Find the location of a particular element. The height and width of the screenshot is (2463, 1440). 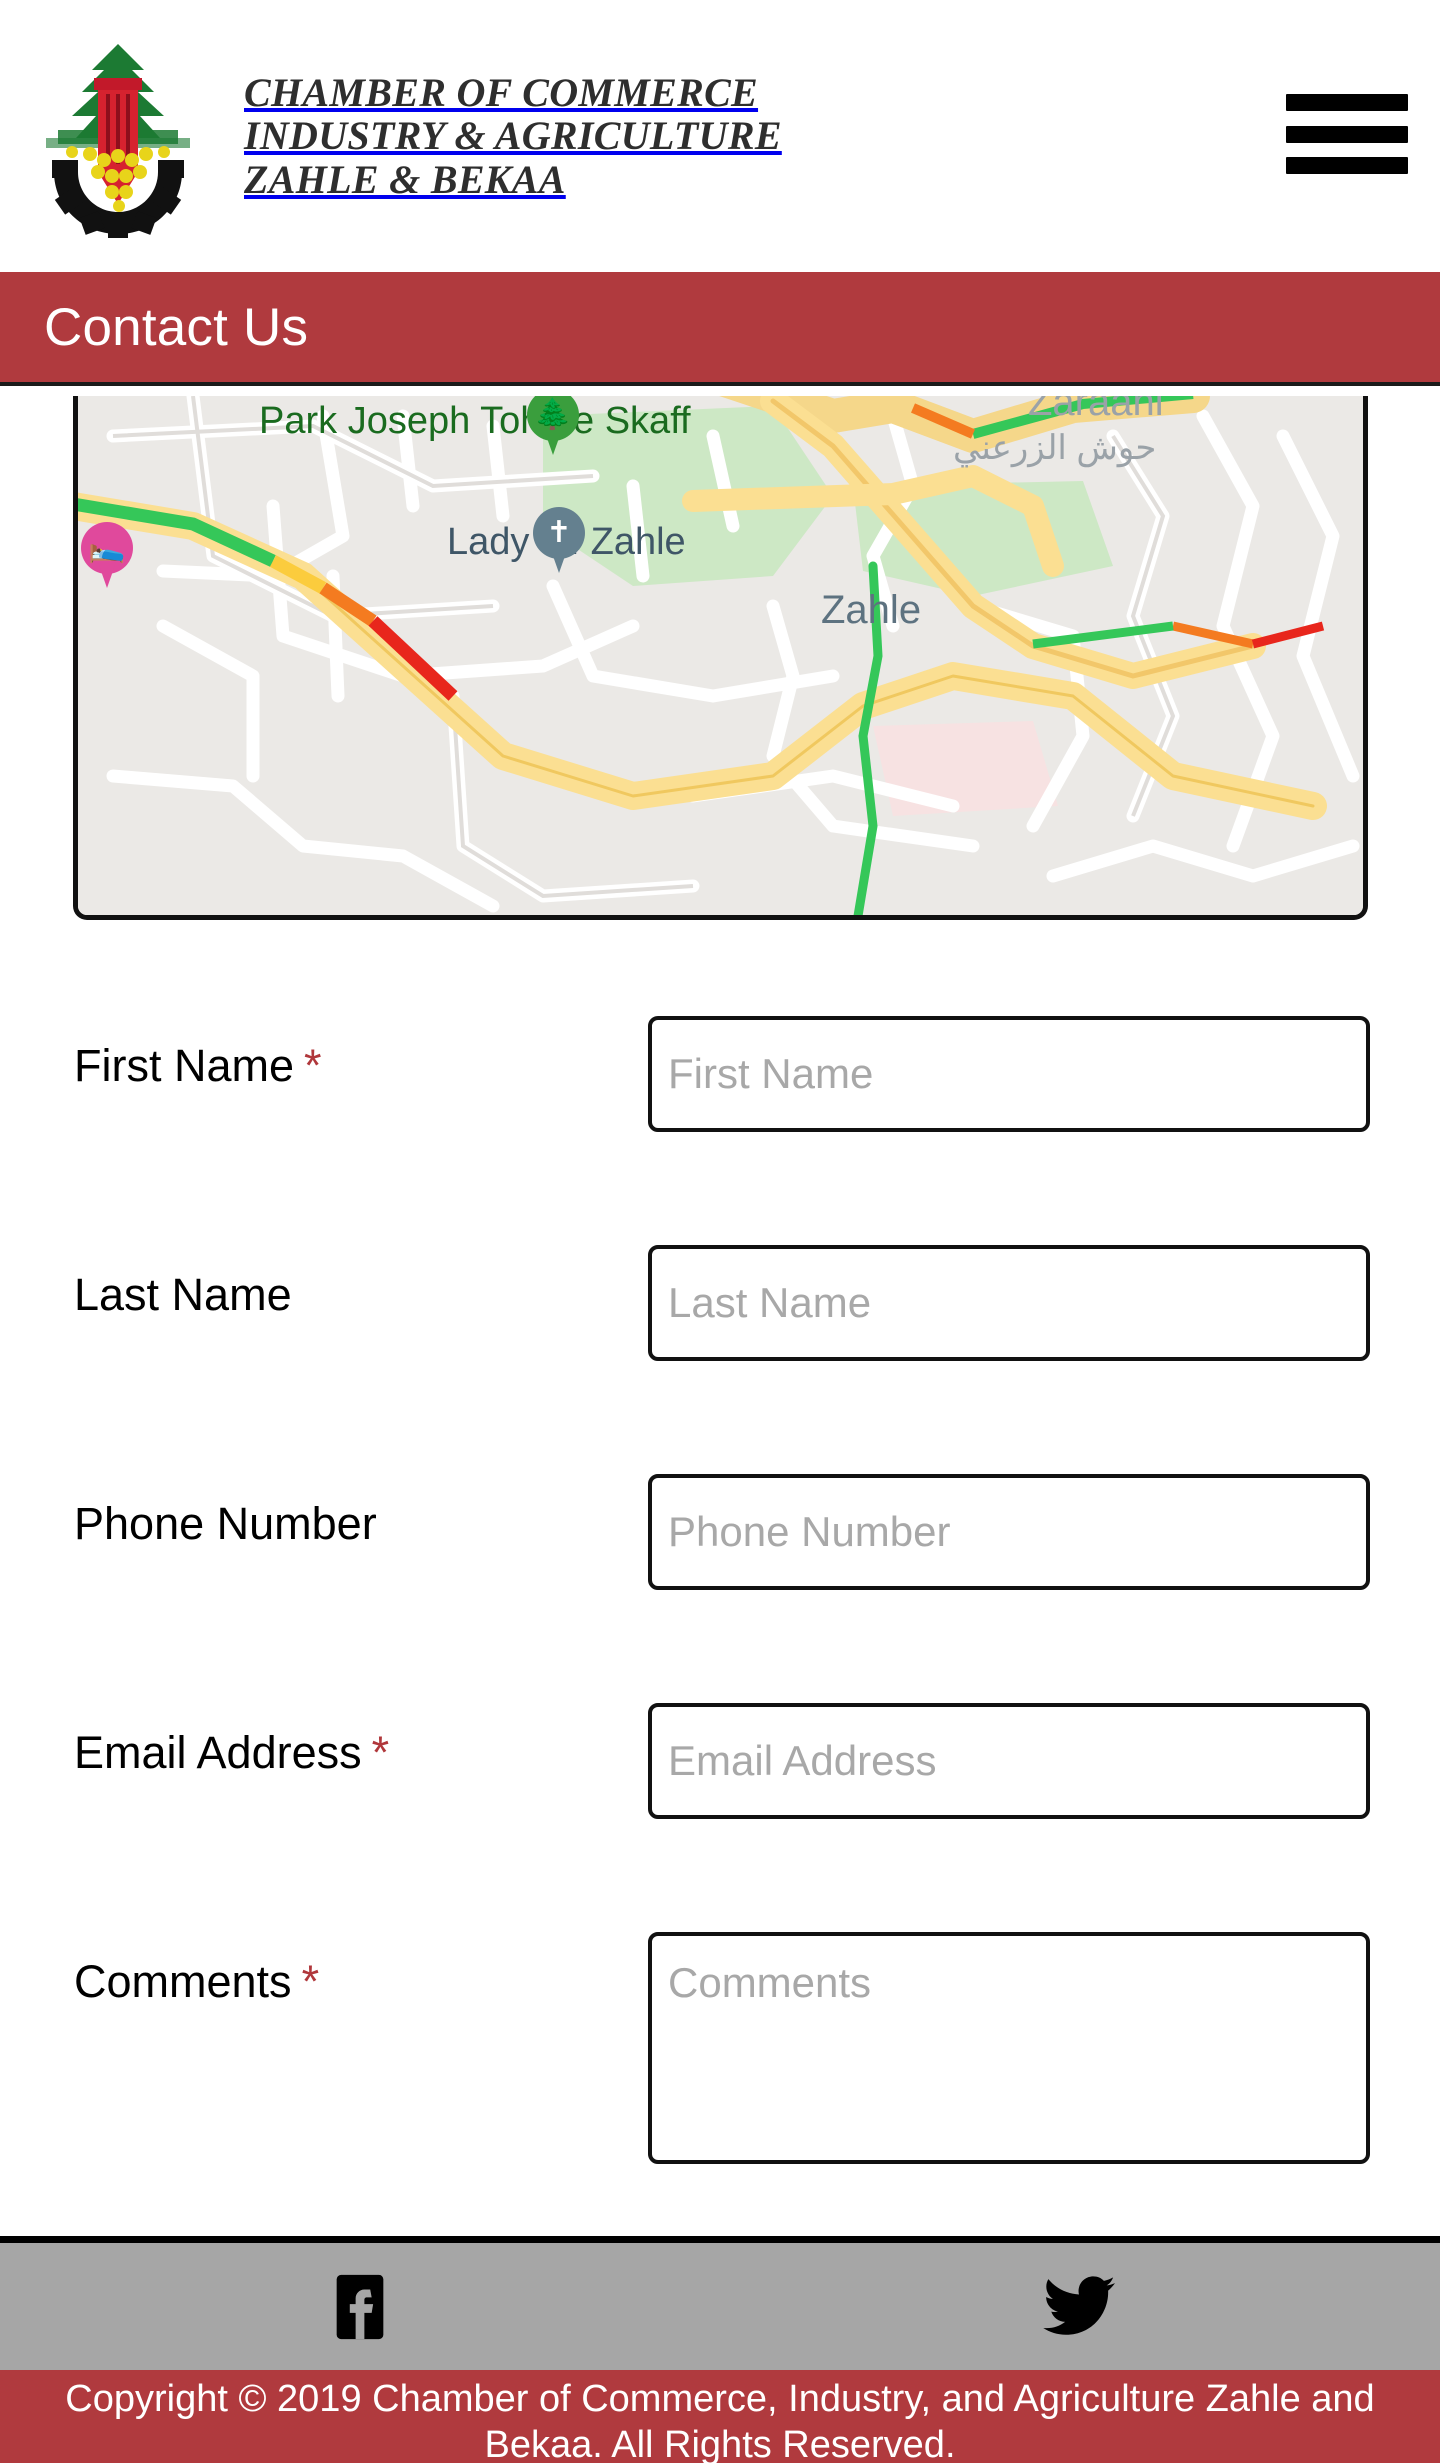

form-row-phone-number: Phone Number is located at coordinates (720, 1572).